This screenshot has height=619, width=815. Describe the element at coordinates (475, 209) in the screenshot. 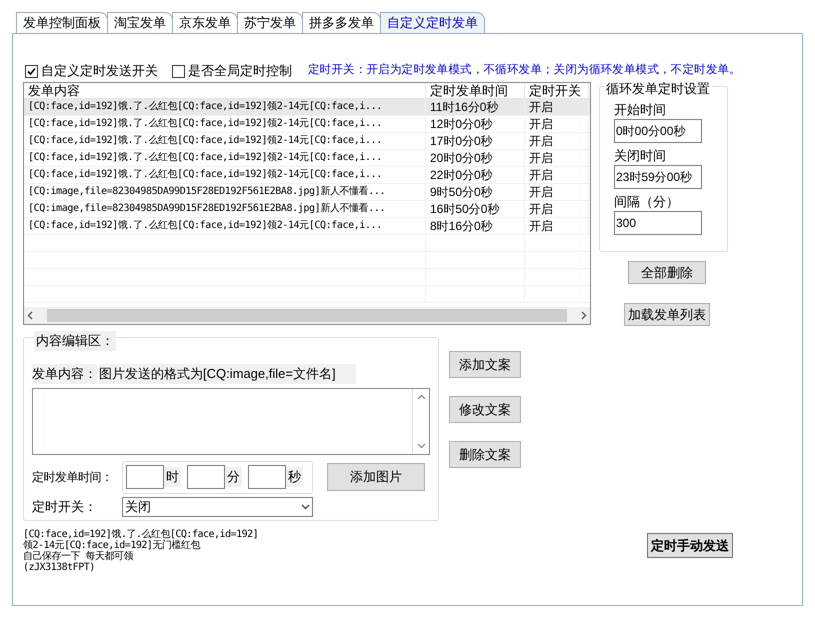

I see `table-cell: 16时50分0秒` at that location.